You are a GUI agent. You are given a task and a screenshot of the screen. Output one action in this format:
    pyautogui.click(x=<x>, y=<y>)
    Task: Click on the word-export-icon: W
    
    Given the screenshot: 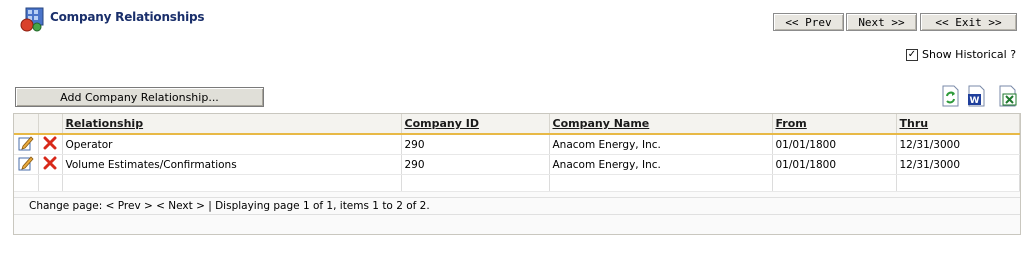 What is the action you would take?
    pyautogui.click(x=976, y=96)
    